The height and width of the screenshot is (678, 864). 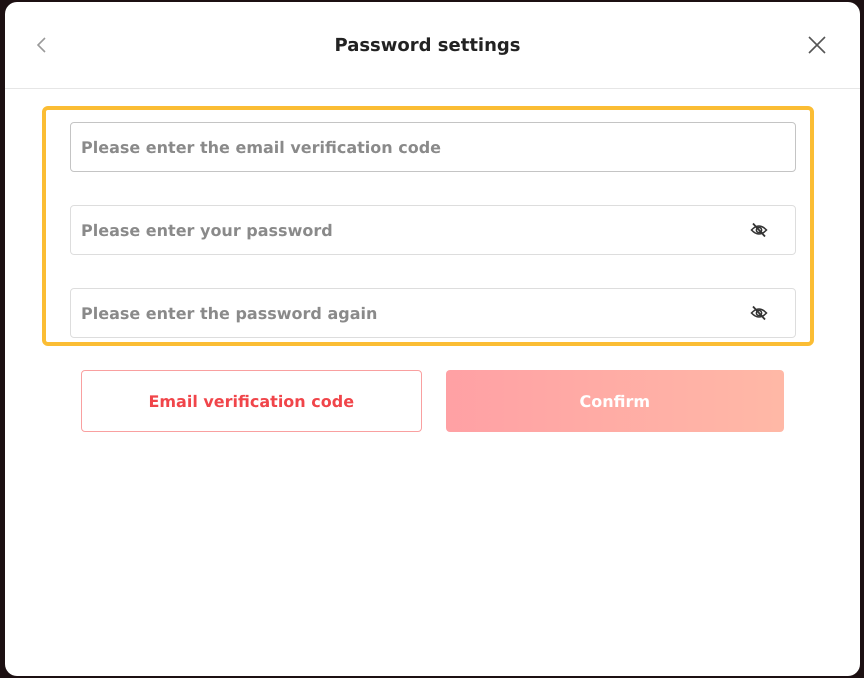 What do you see at coordinates (433, 147) in the screenshot?
I see `input-field: Please enter the email verification code` at bounding box center [433, 147].